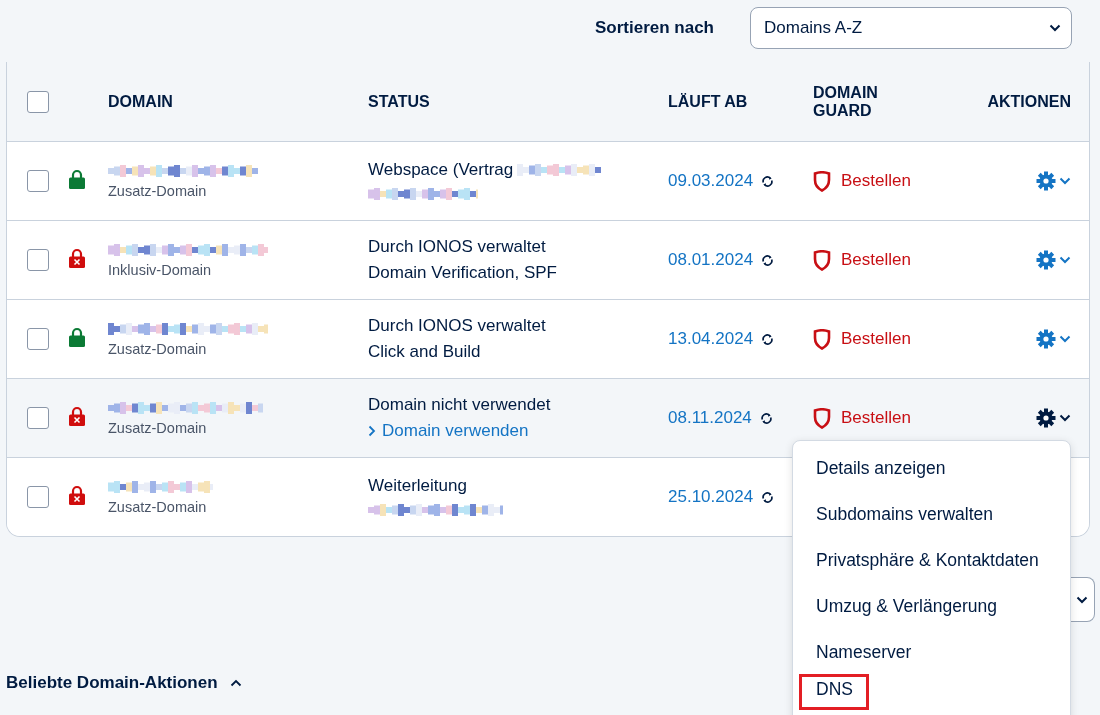 Image resolution: width=1100 pixels, height=715 pixels. What do you see at coordinates (235, 683) in the screenshot?
I see `chevron-up-icon` at bounding box center [235, 683].